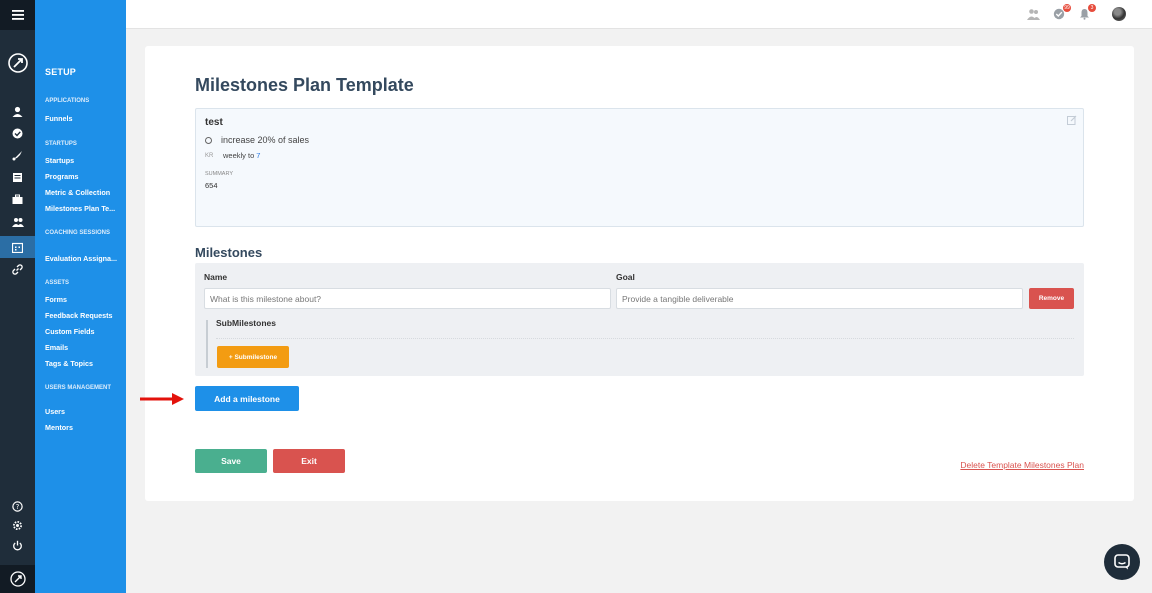 This screenshot has width=1152, height=593. Describe the element at coordinates (55, 411) in the screenshot. I see `menu-item-users: Users` at that location.